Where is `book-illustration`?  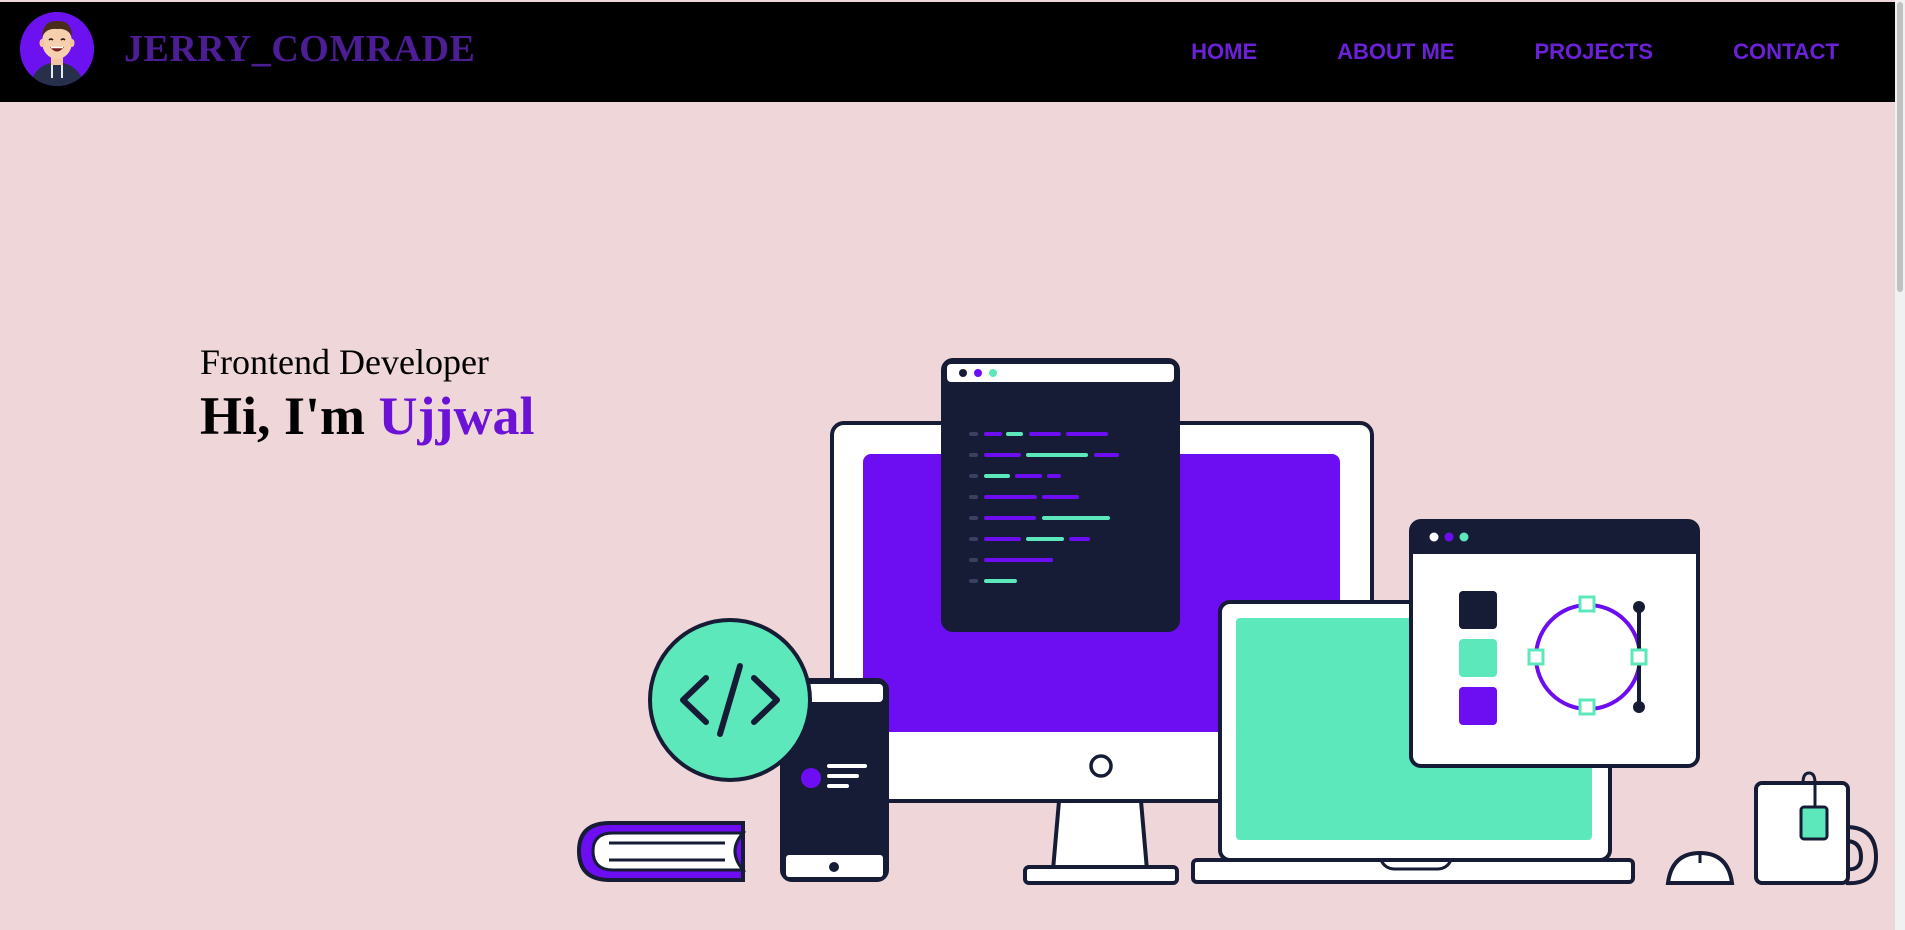
book-illustration is located at coordinates (661, 851).